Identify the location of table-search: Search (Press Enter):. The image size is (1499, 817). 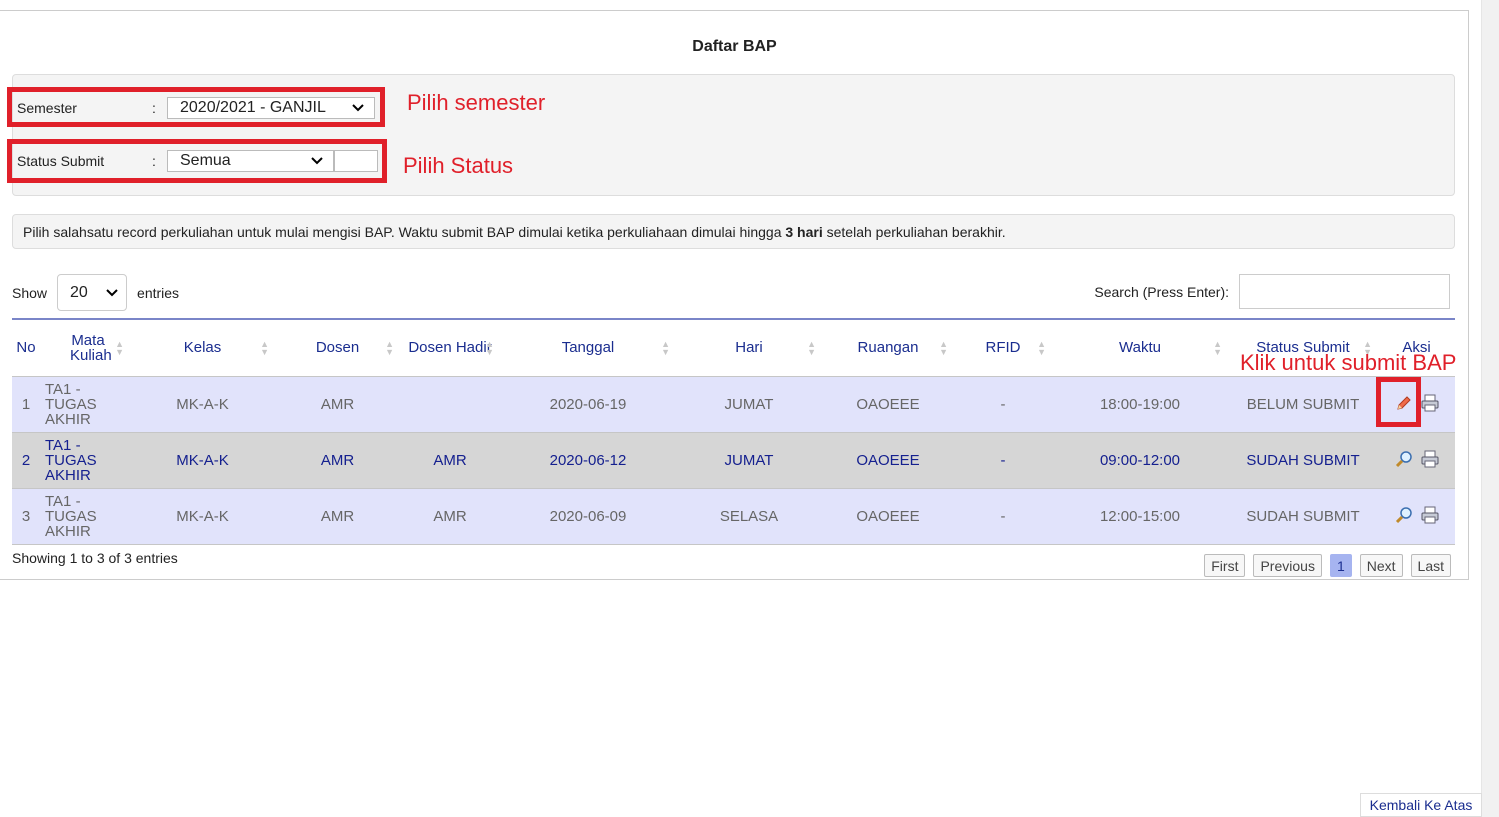
(1272, 291).